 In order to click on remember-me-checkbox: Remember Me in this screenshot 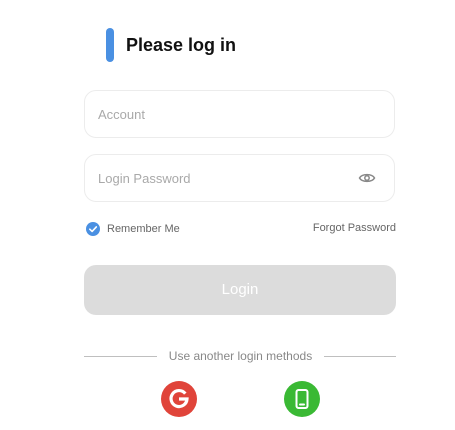, I will do `click(133, 229)`.